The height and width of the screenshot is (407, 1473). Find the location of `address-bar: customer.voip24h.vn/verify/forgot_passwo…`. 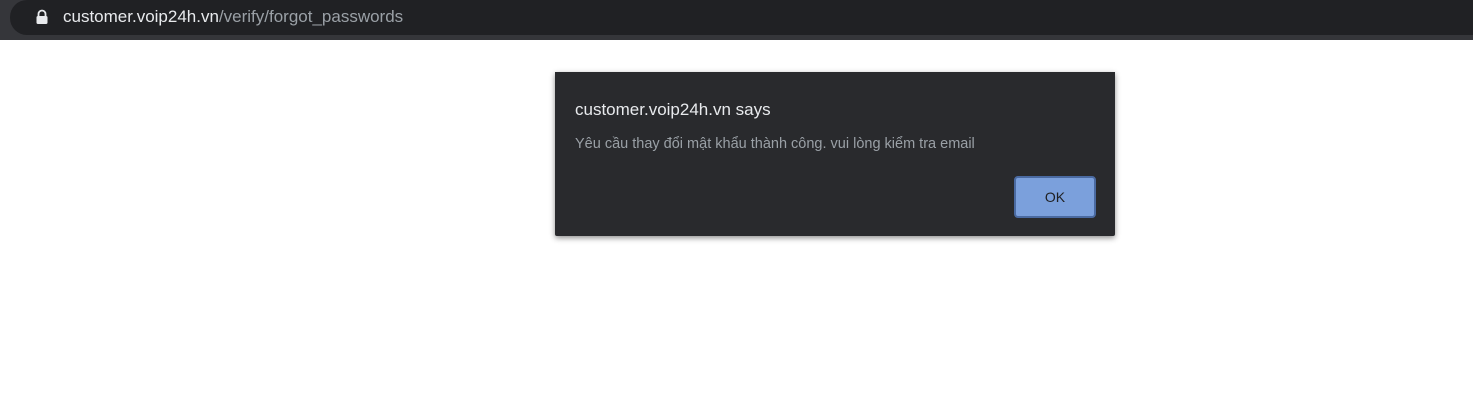

address-bar: customer.voip24h.vn/verify/forgot_passwo… is located at coordinates (741, 17).